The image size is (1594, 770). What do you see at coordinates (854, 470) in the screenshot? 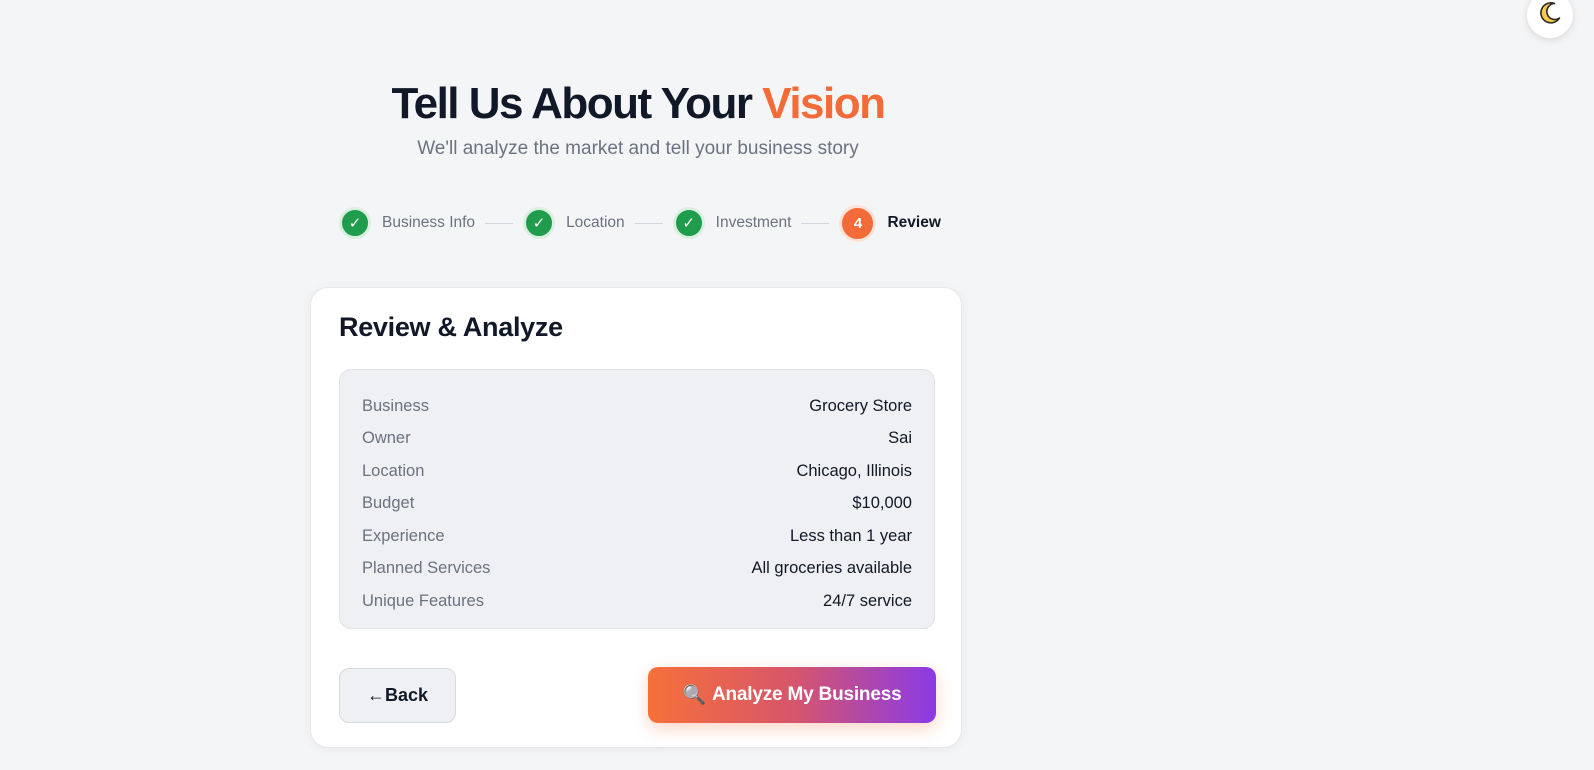
I see `summary-value: Chicago, Illinois` at bounding box center [854, 470].